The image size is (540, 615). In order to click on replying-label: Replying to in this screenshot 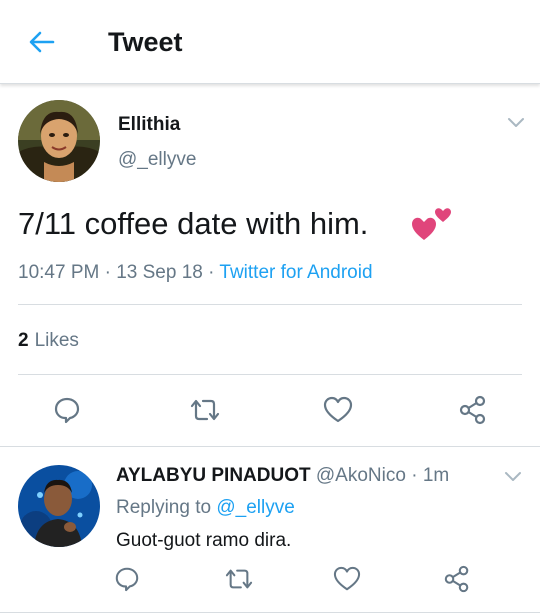, I will do `click(166, 507)`.